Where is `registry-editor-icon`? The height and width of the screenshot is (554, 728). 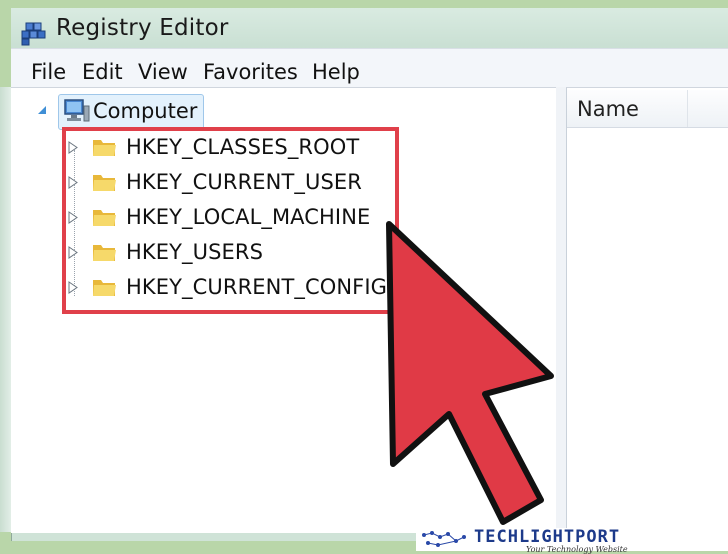 registry-editor-icon is located at coordinates (33, 34).